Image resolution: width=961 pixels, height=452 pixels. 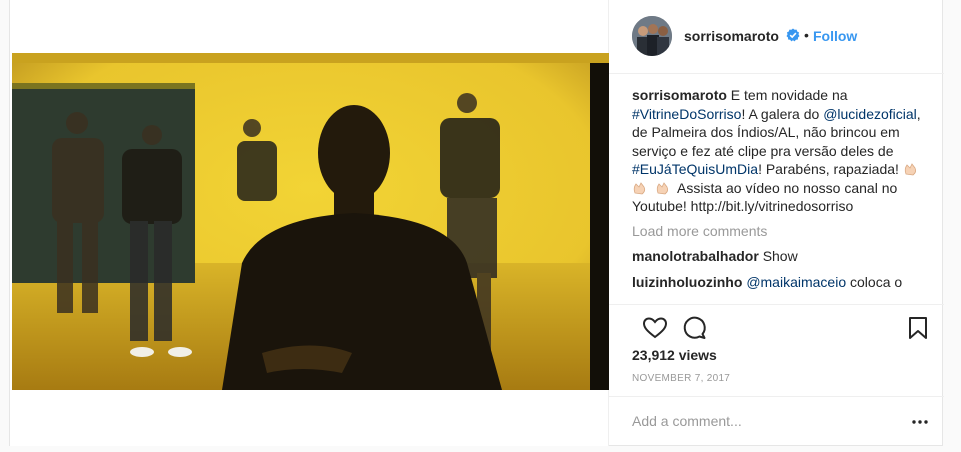 I want to click on comment-username: manolotrabalhador, so click(x=695, y=256).